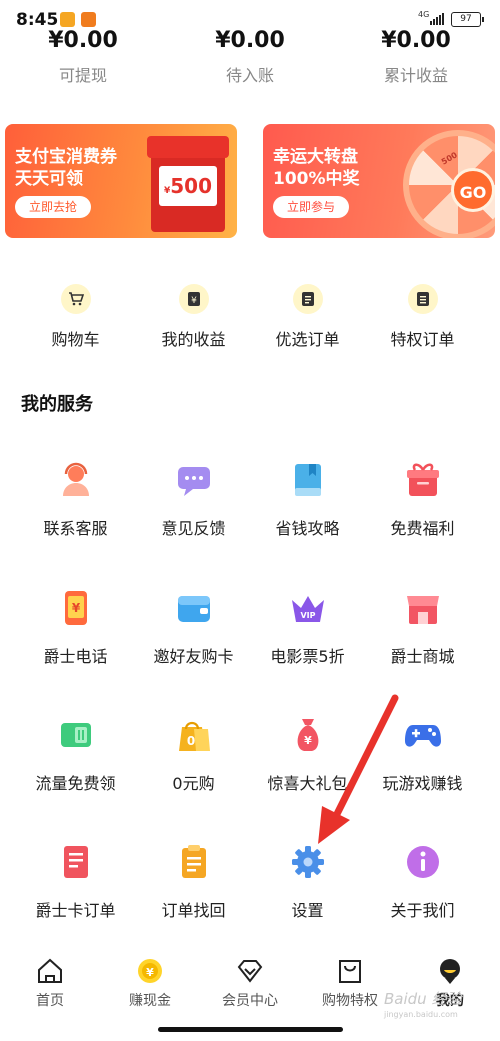 This screenshot has width=500, height=1041. What do you see at coordinates (194, 480) in the screenshot?
I see `feedback-icon` at bounding box center [194, 480].